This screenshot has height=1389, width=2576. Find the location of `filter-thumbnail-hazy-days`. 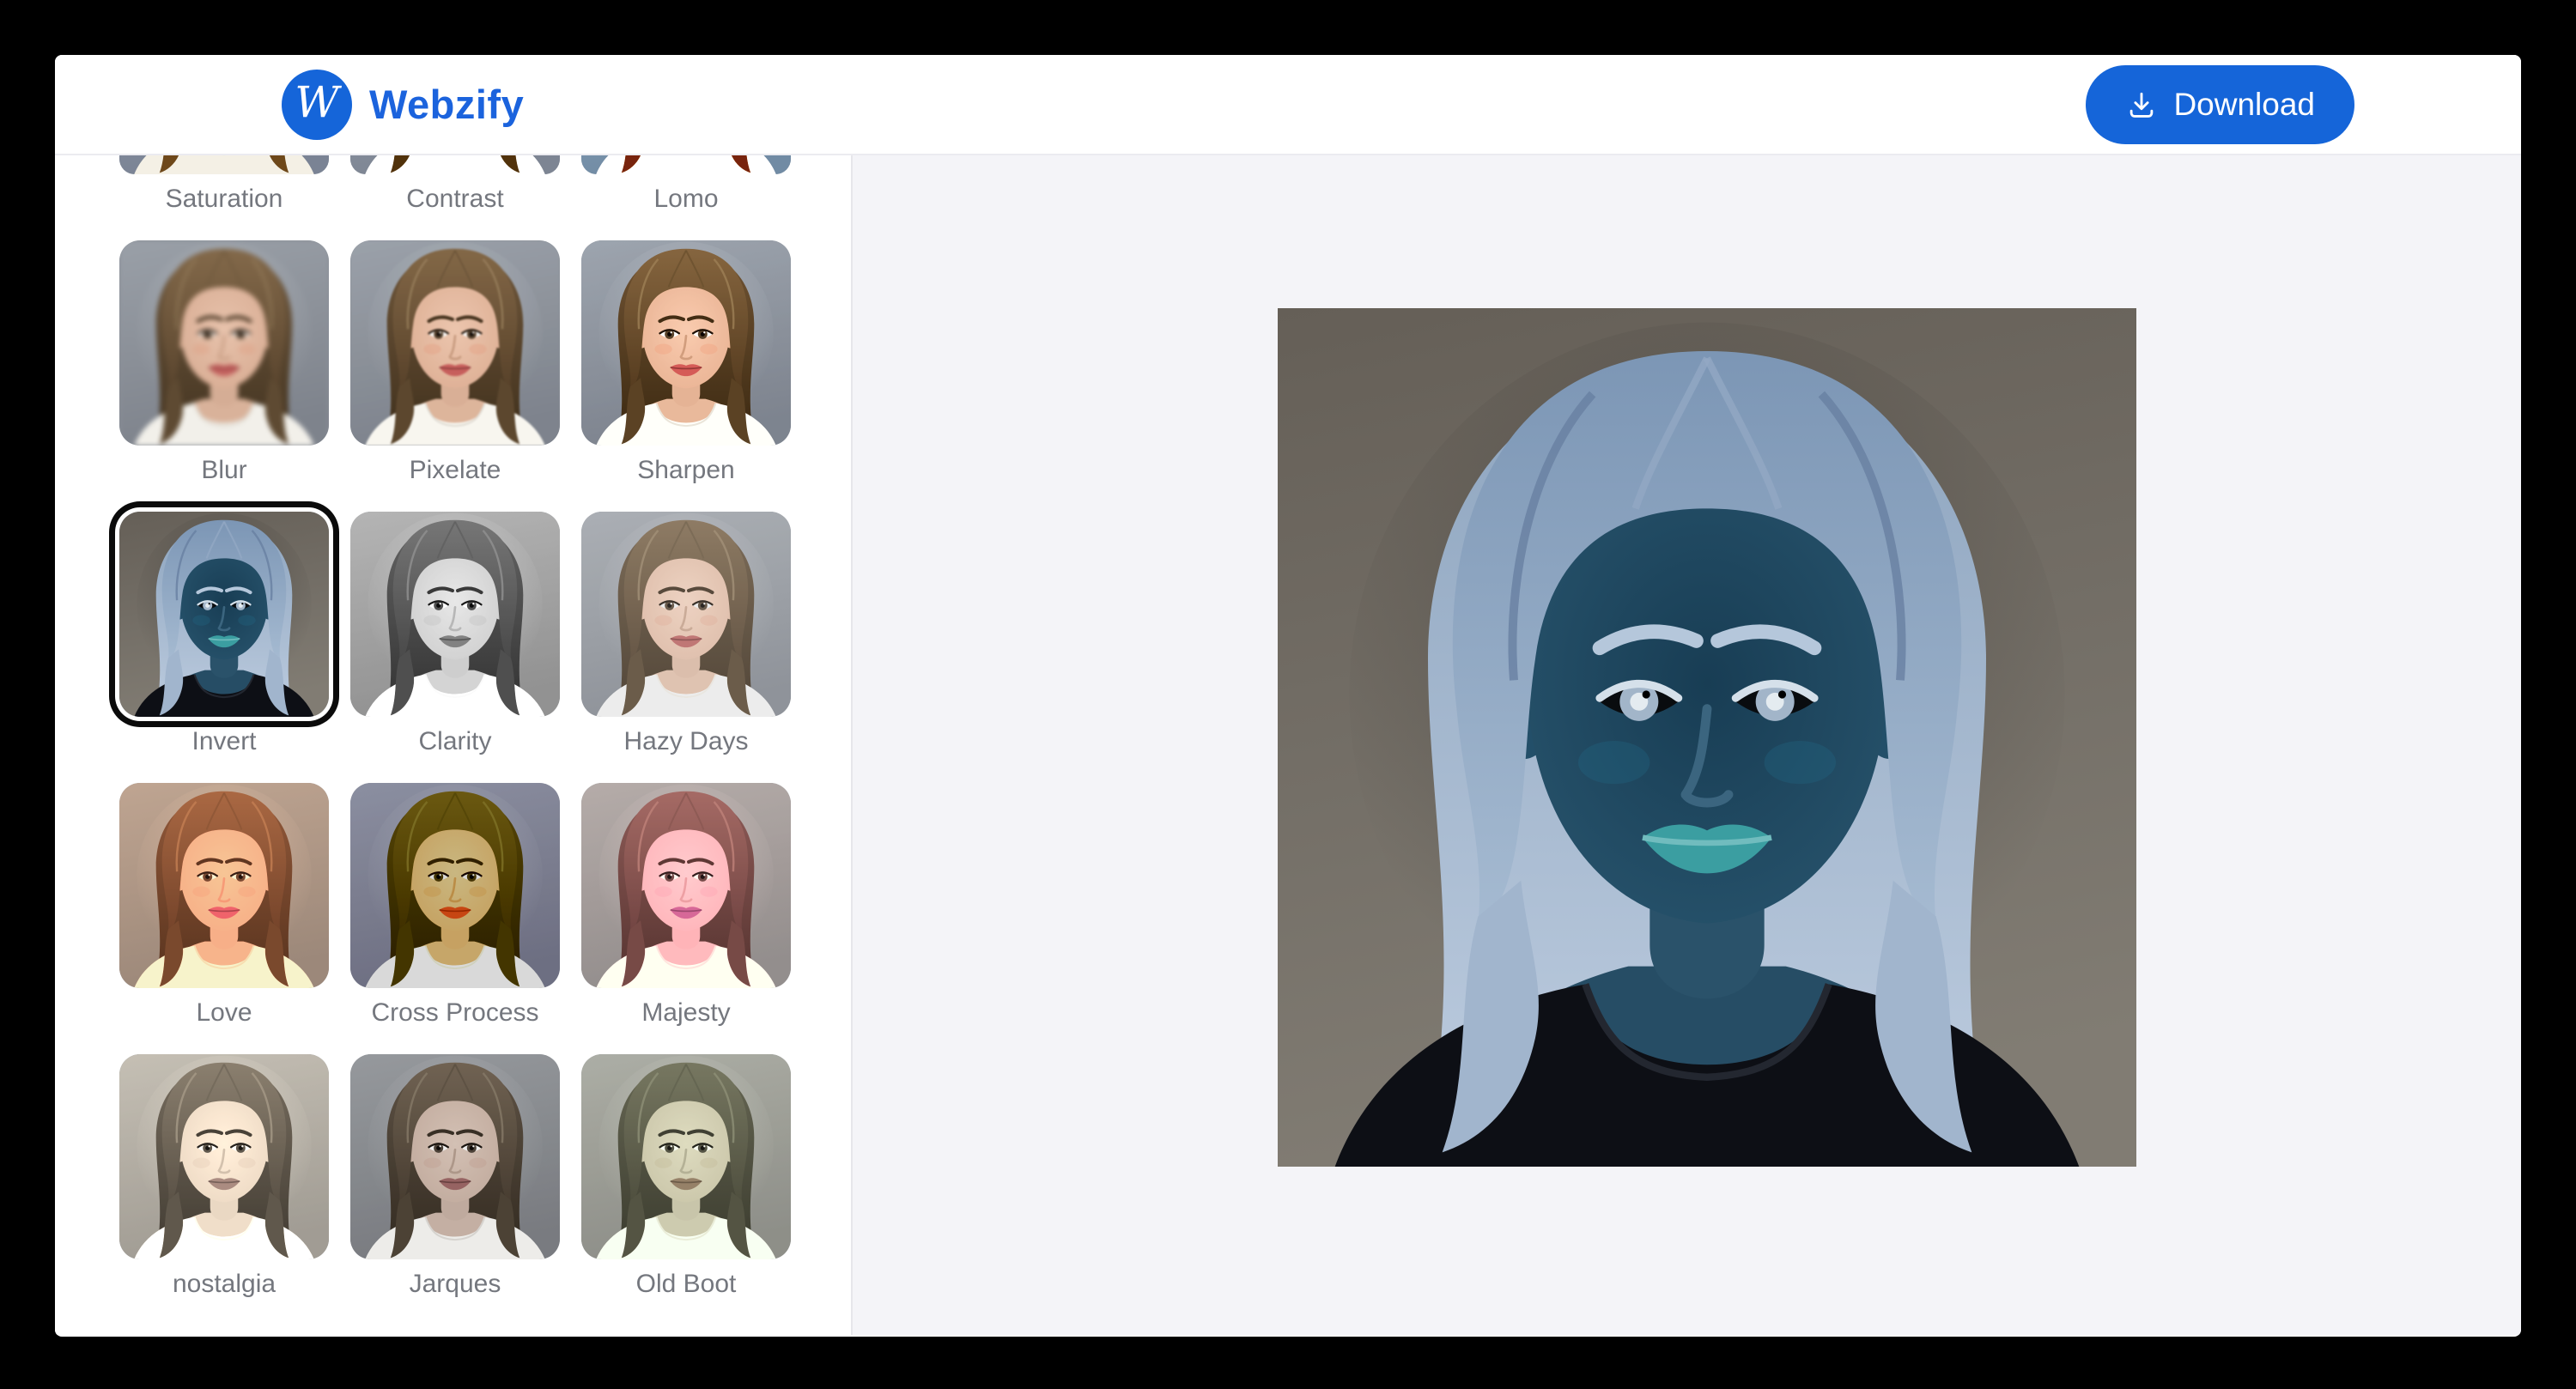

filter-thumbnail-hazy-days is located at coordinates (686, 615).